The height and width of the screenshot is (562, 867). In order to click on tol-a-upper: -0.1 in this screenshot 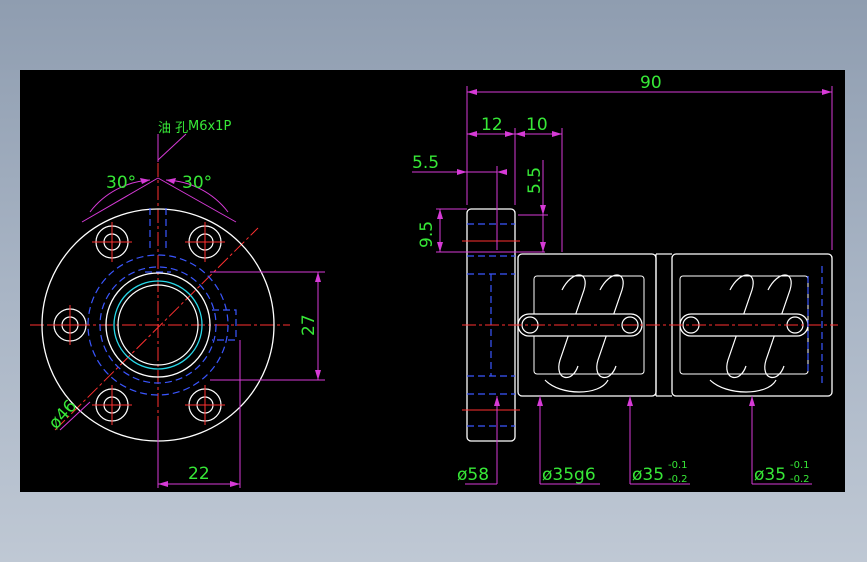, I will do `click(678, 465)`.